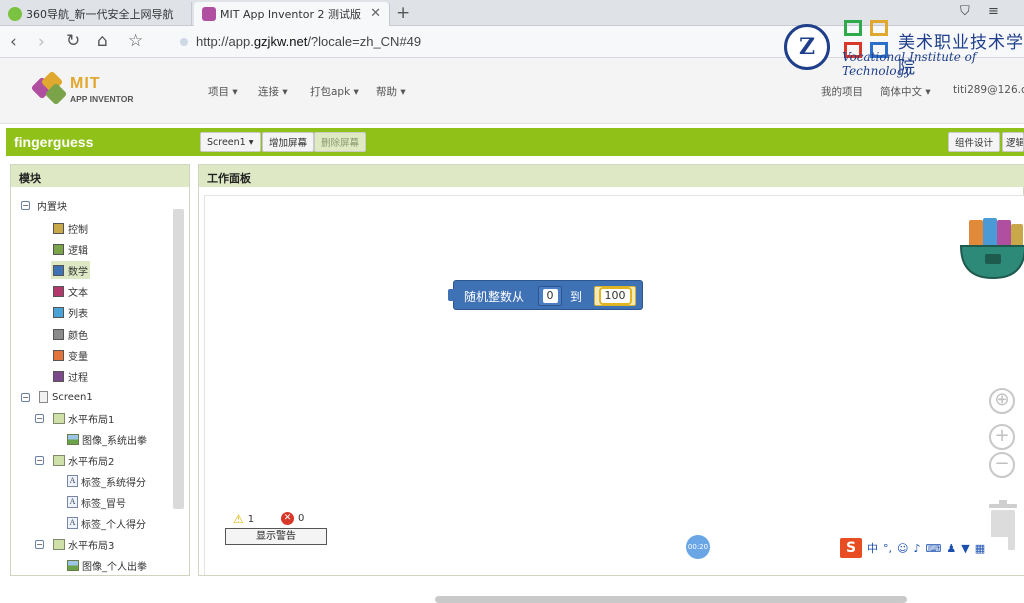 This screenshot has height=603, width=1024. What do you see at coordinates (72, 481) in the screenshot?
I see `label-icon: A` at bounding box center [72, 481].